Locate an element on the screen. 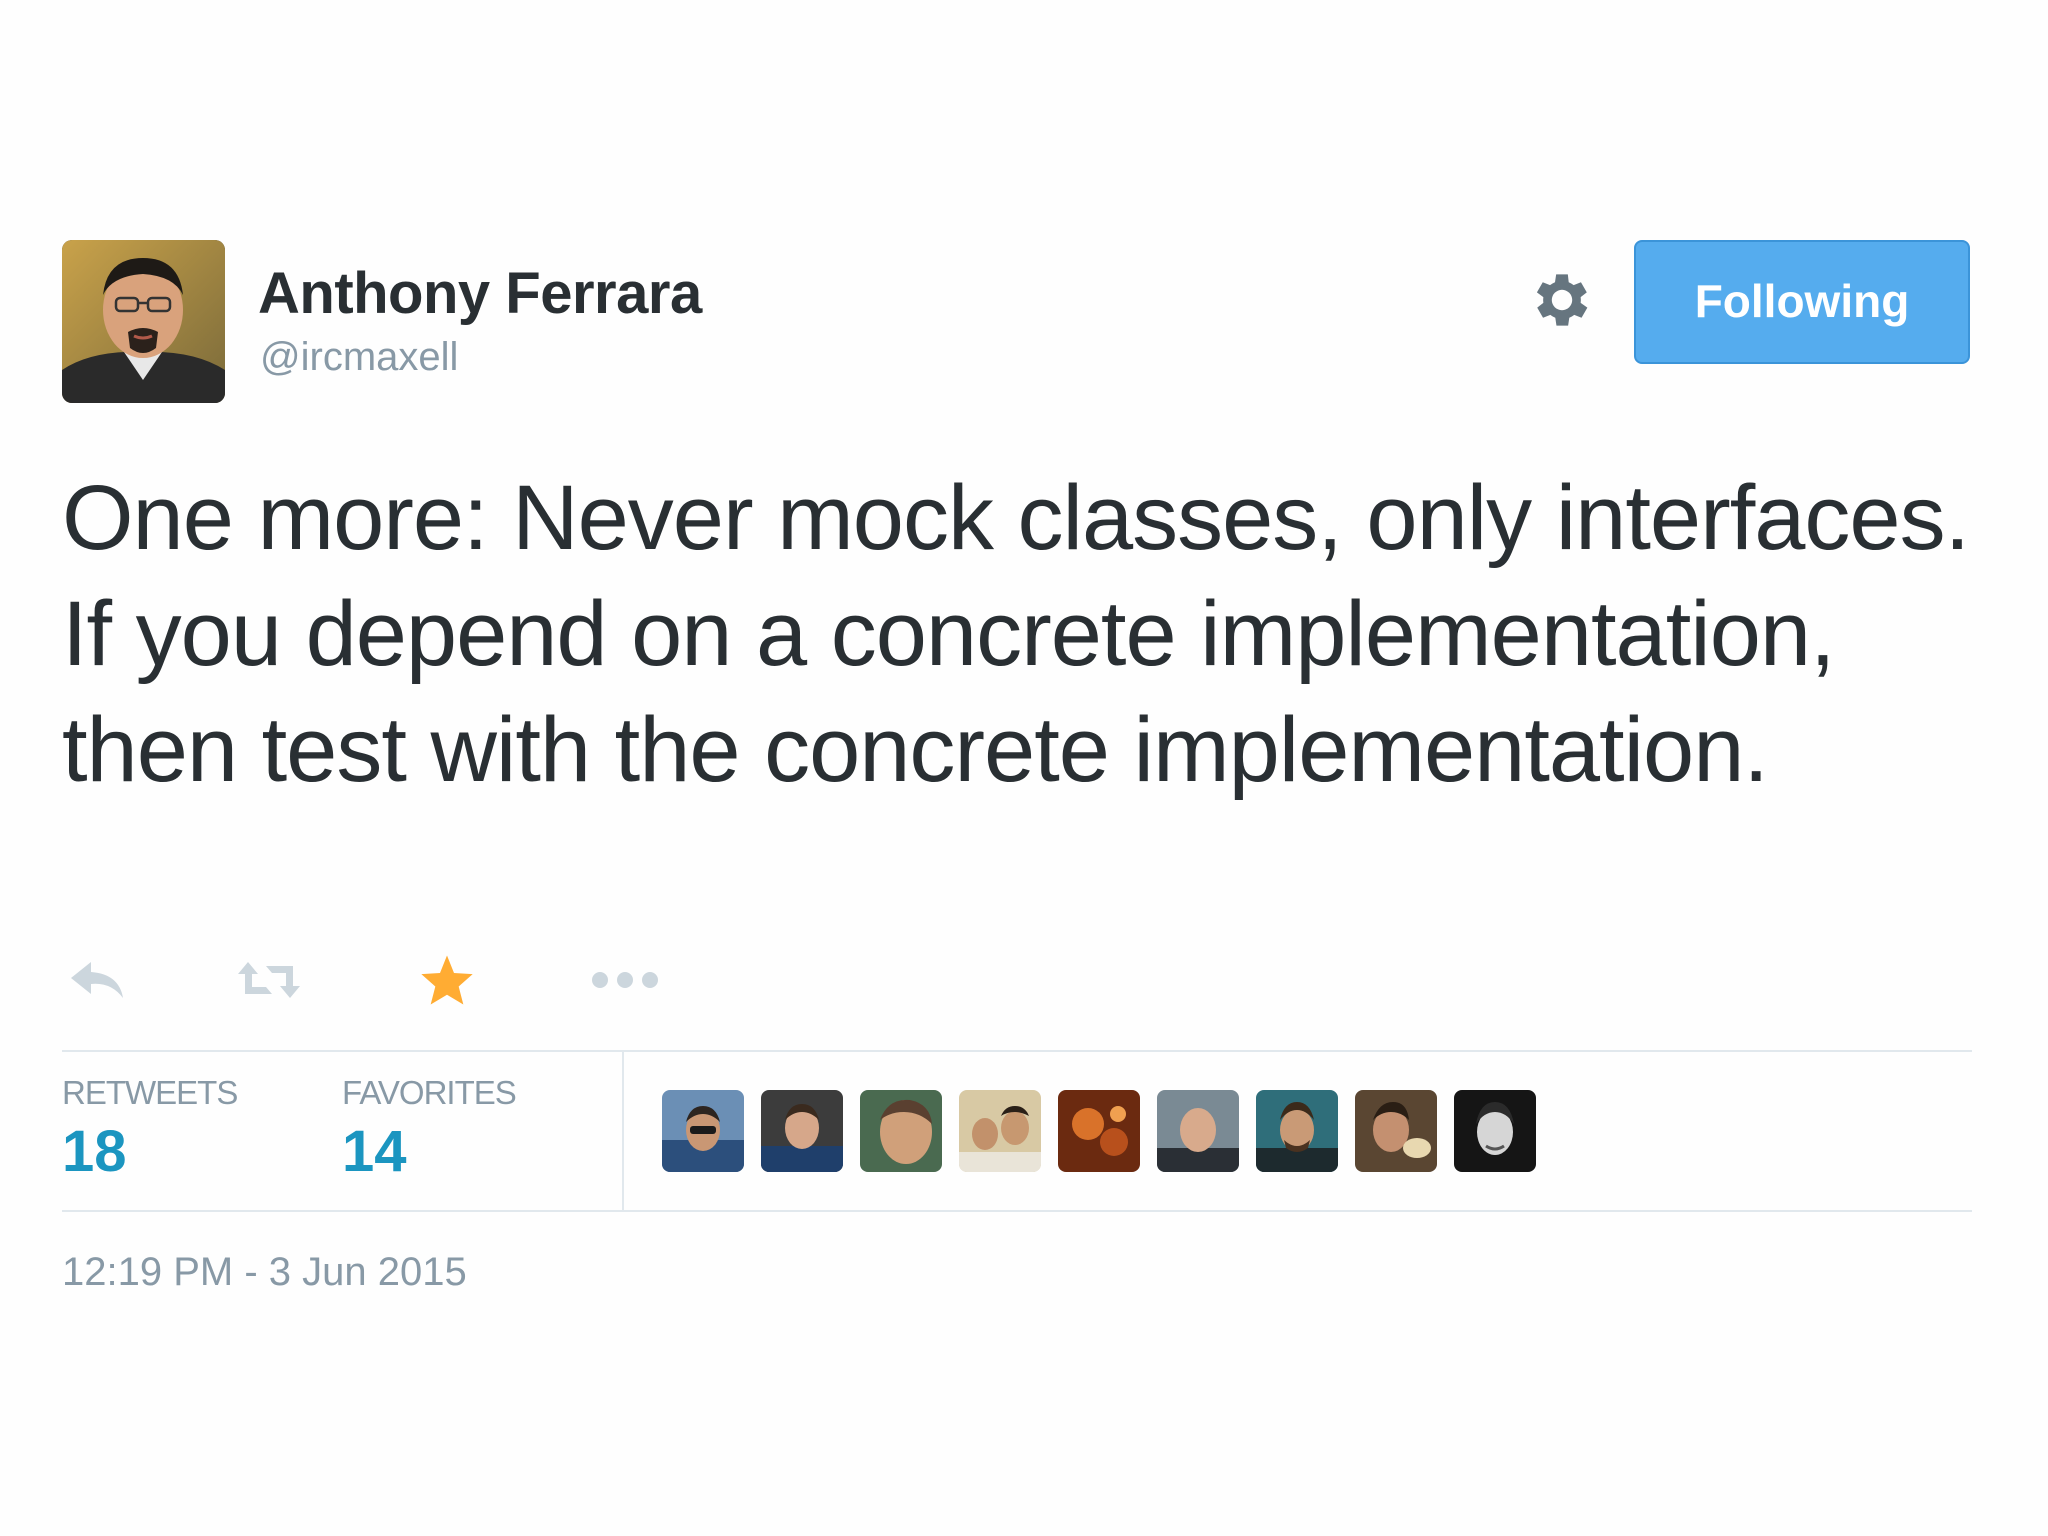 The width and height of the screenshot is (2048, 1536). retweets-stat: RETWEETS 18 is located at coordinates (150, 1129).